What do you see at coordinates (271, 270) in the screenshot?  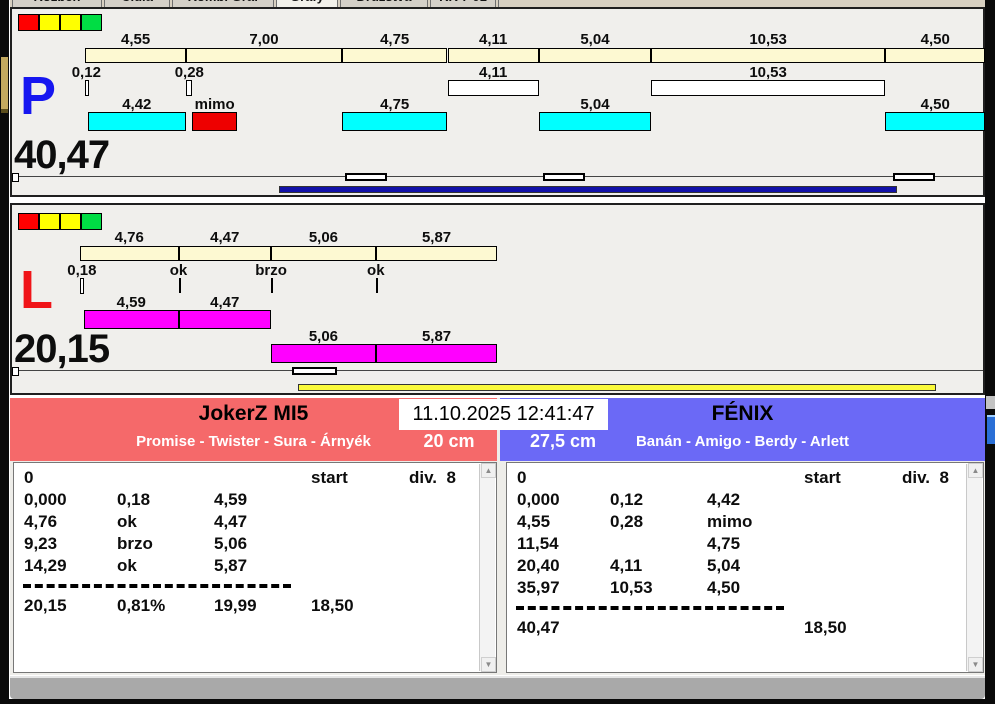 I see `marker-label: brzo` at bounding box center [271, 270].